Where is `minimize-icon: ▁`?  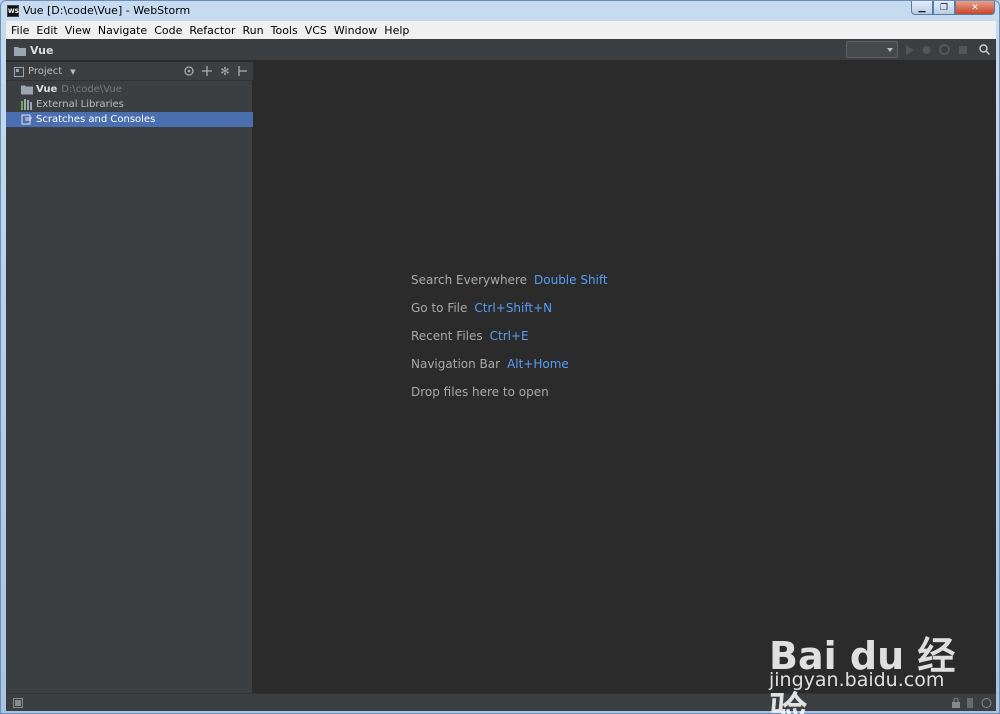
minimize-icon: ▁ is located at coordinates (922, 7).